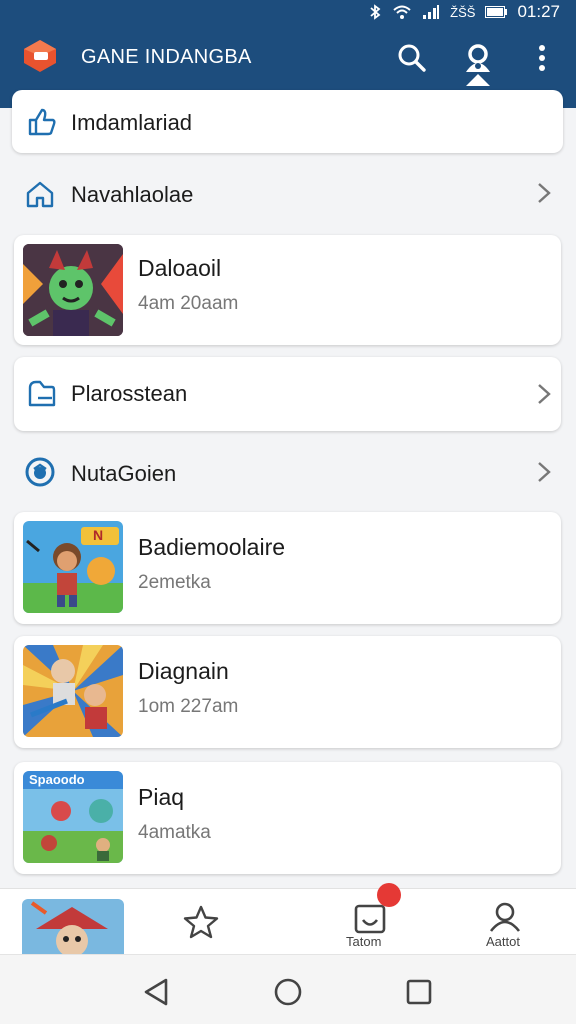  Describe the element at coordinates (389, 895) in the screenshot. I see `notification-badge` at that location.